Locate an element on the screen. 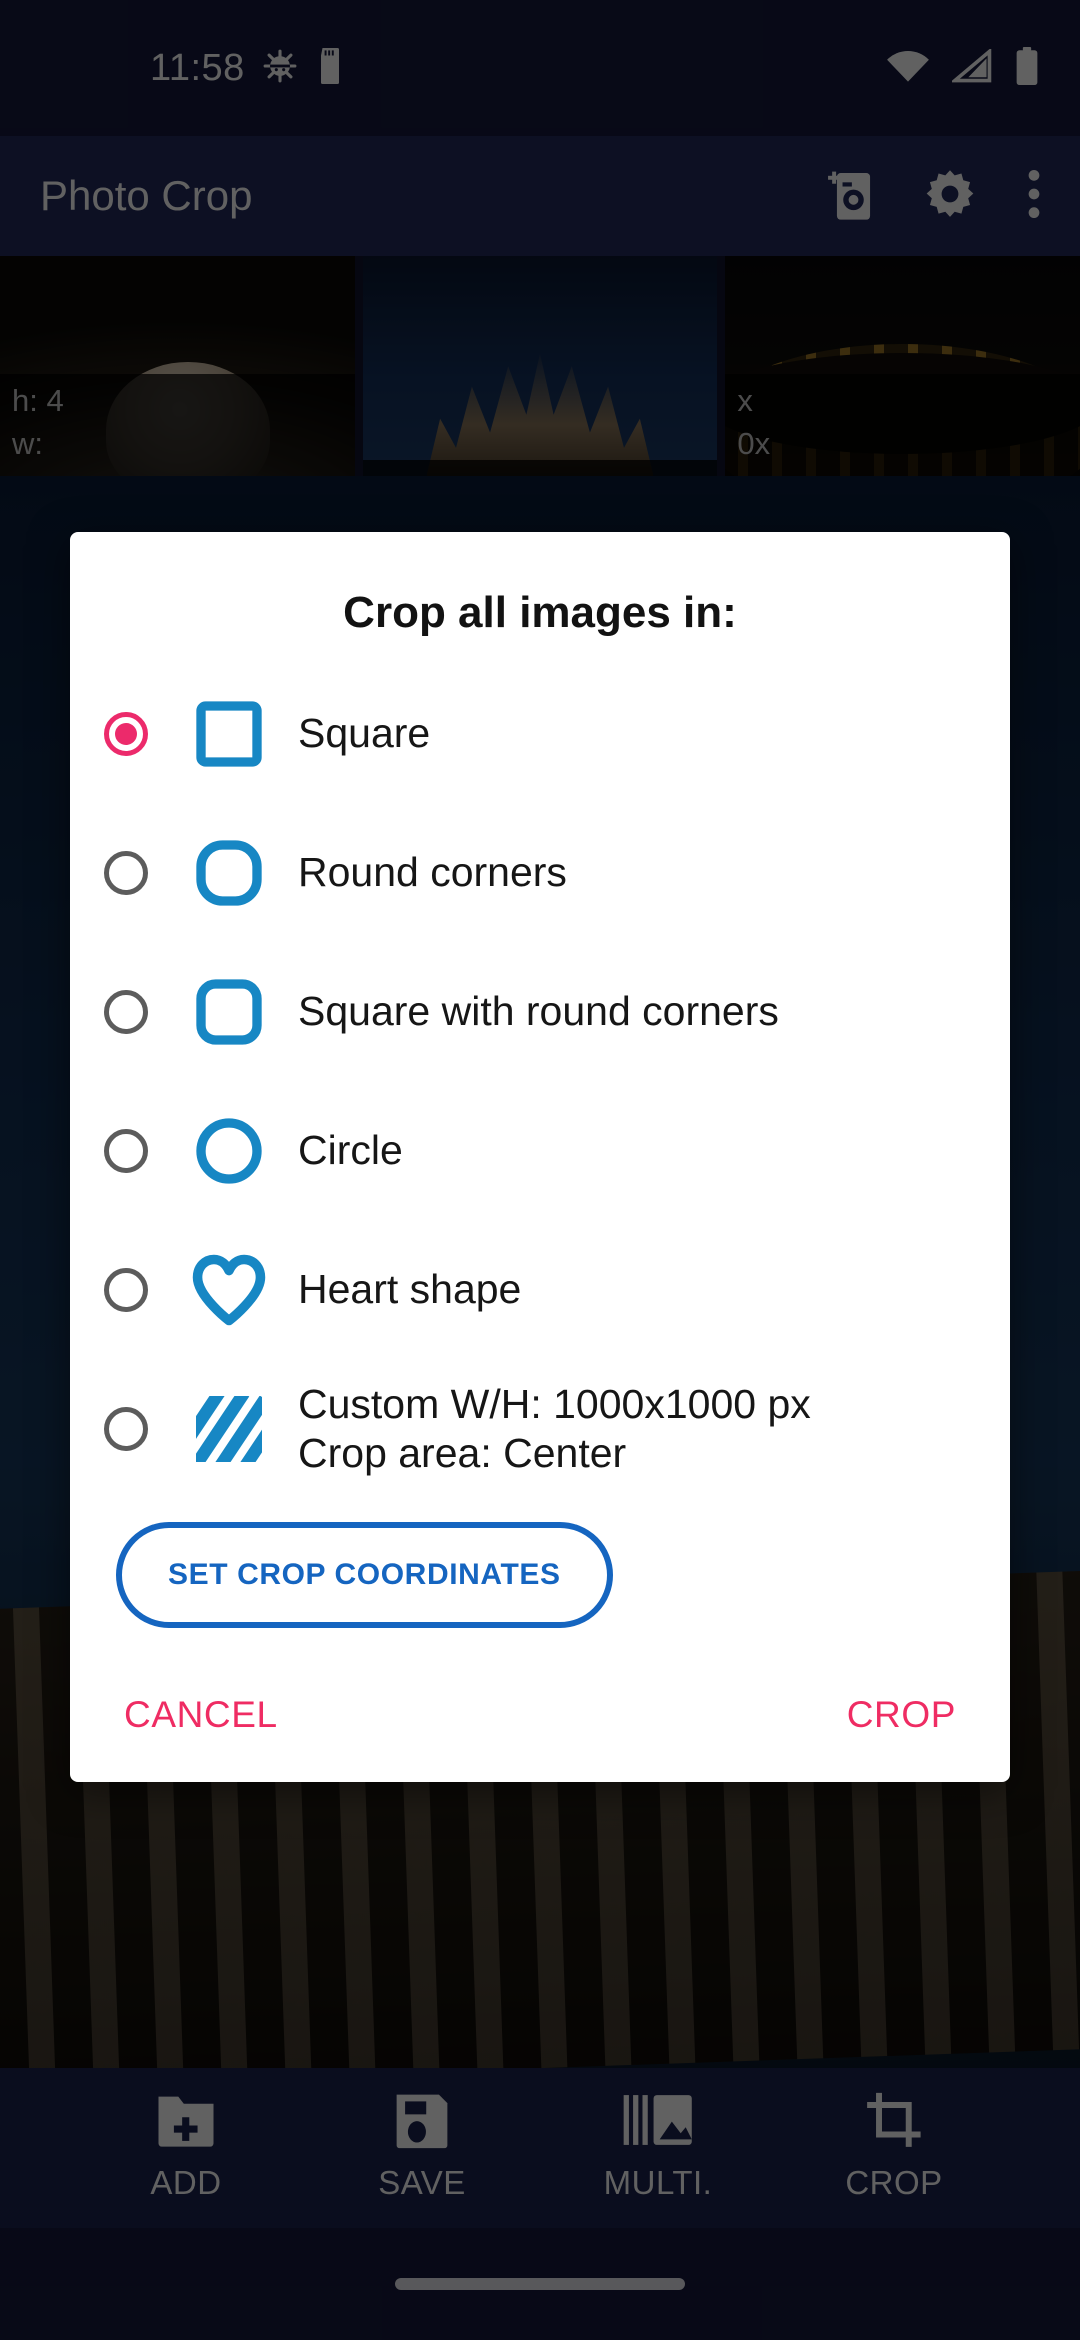 This screenshot has width=1080, height=2340. option-square-round-corners: Square with round corners is located at coordinates (540, 1011).